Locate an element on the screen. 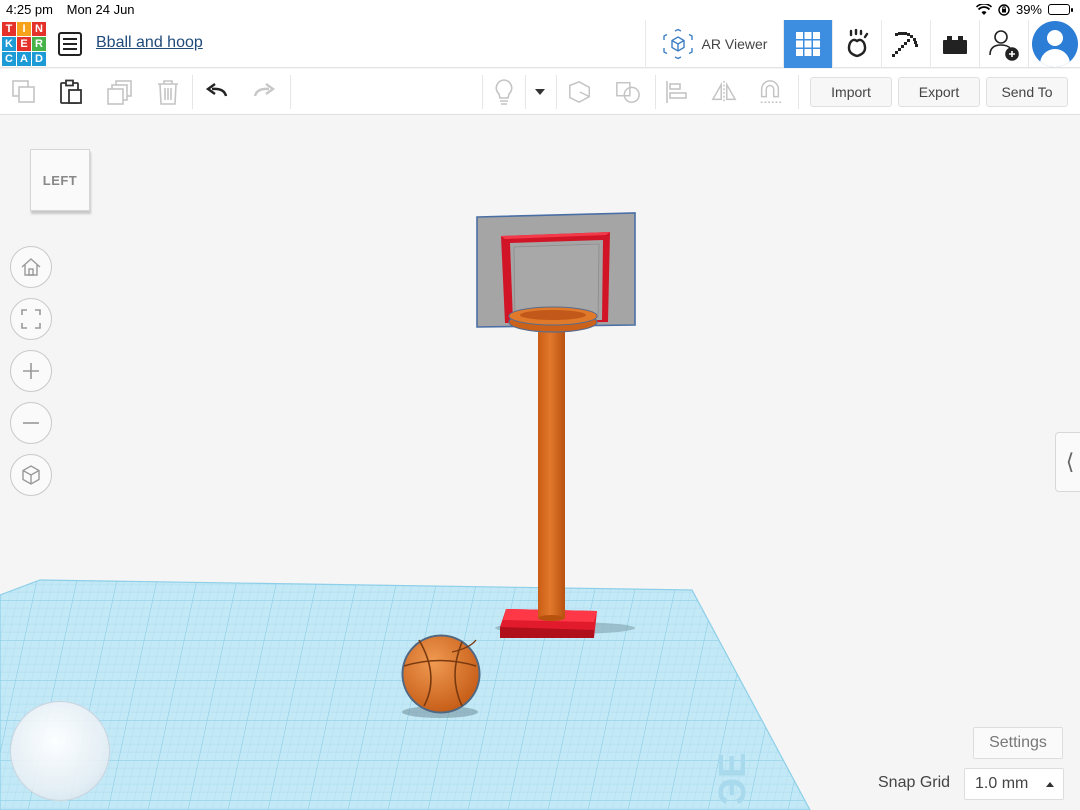 The image size is (1080, 810). mirror-icon is located at coordinates (724, 92).